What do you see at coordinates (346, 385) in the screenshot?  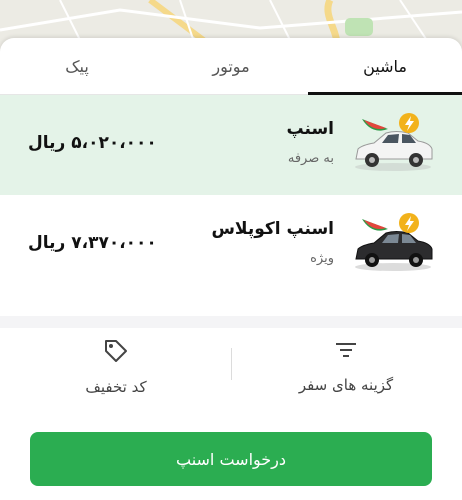 I see `trip-options-label: گزینه های سفر` at bounding box center [346, 385].